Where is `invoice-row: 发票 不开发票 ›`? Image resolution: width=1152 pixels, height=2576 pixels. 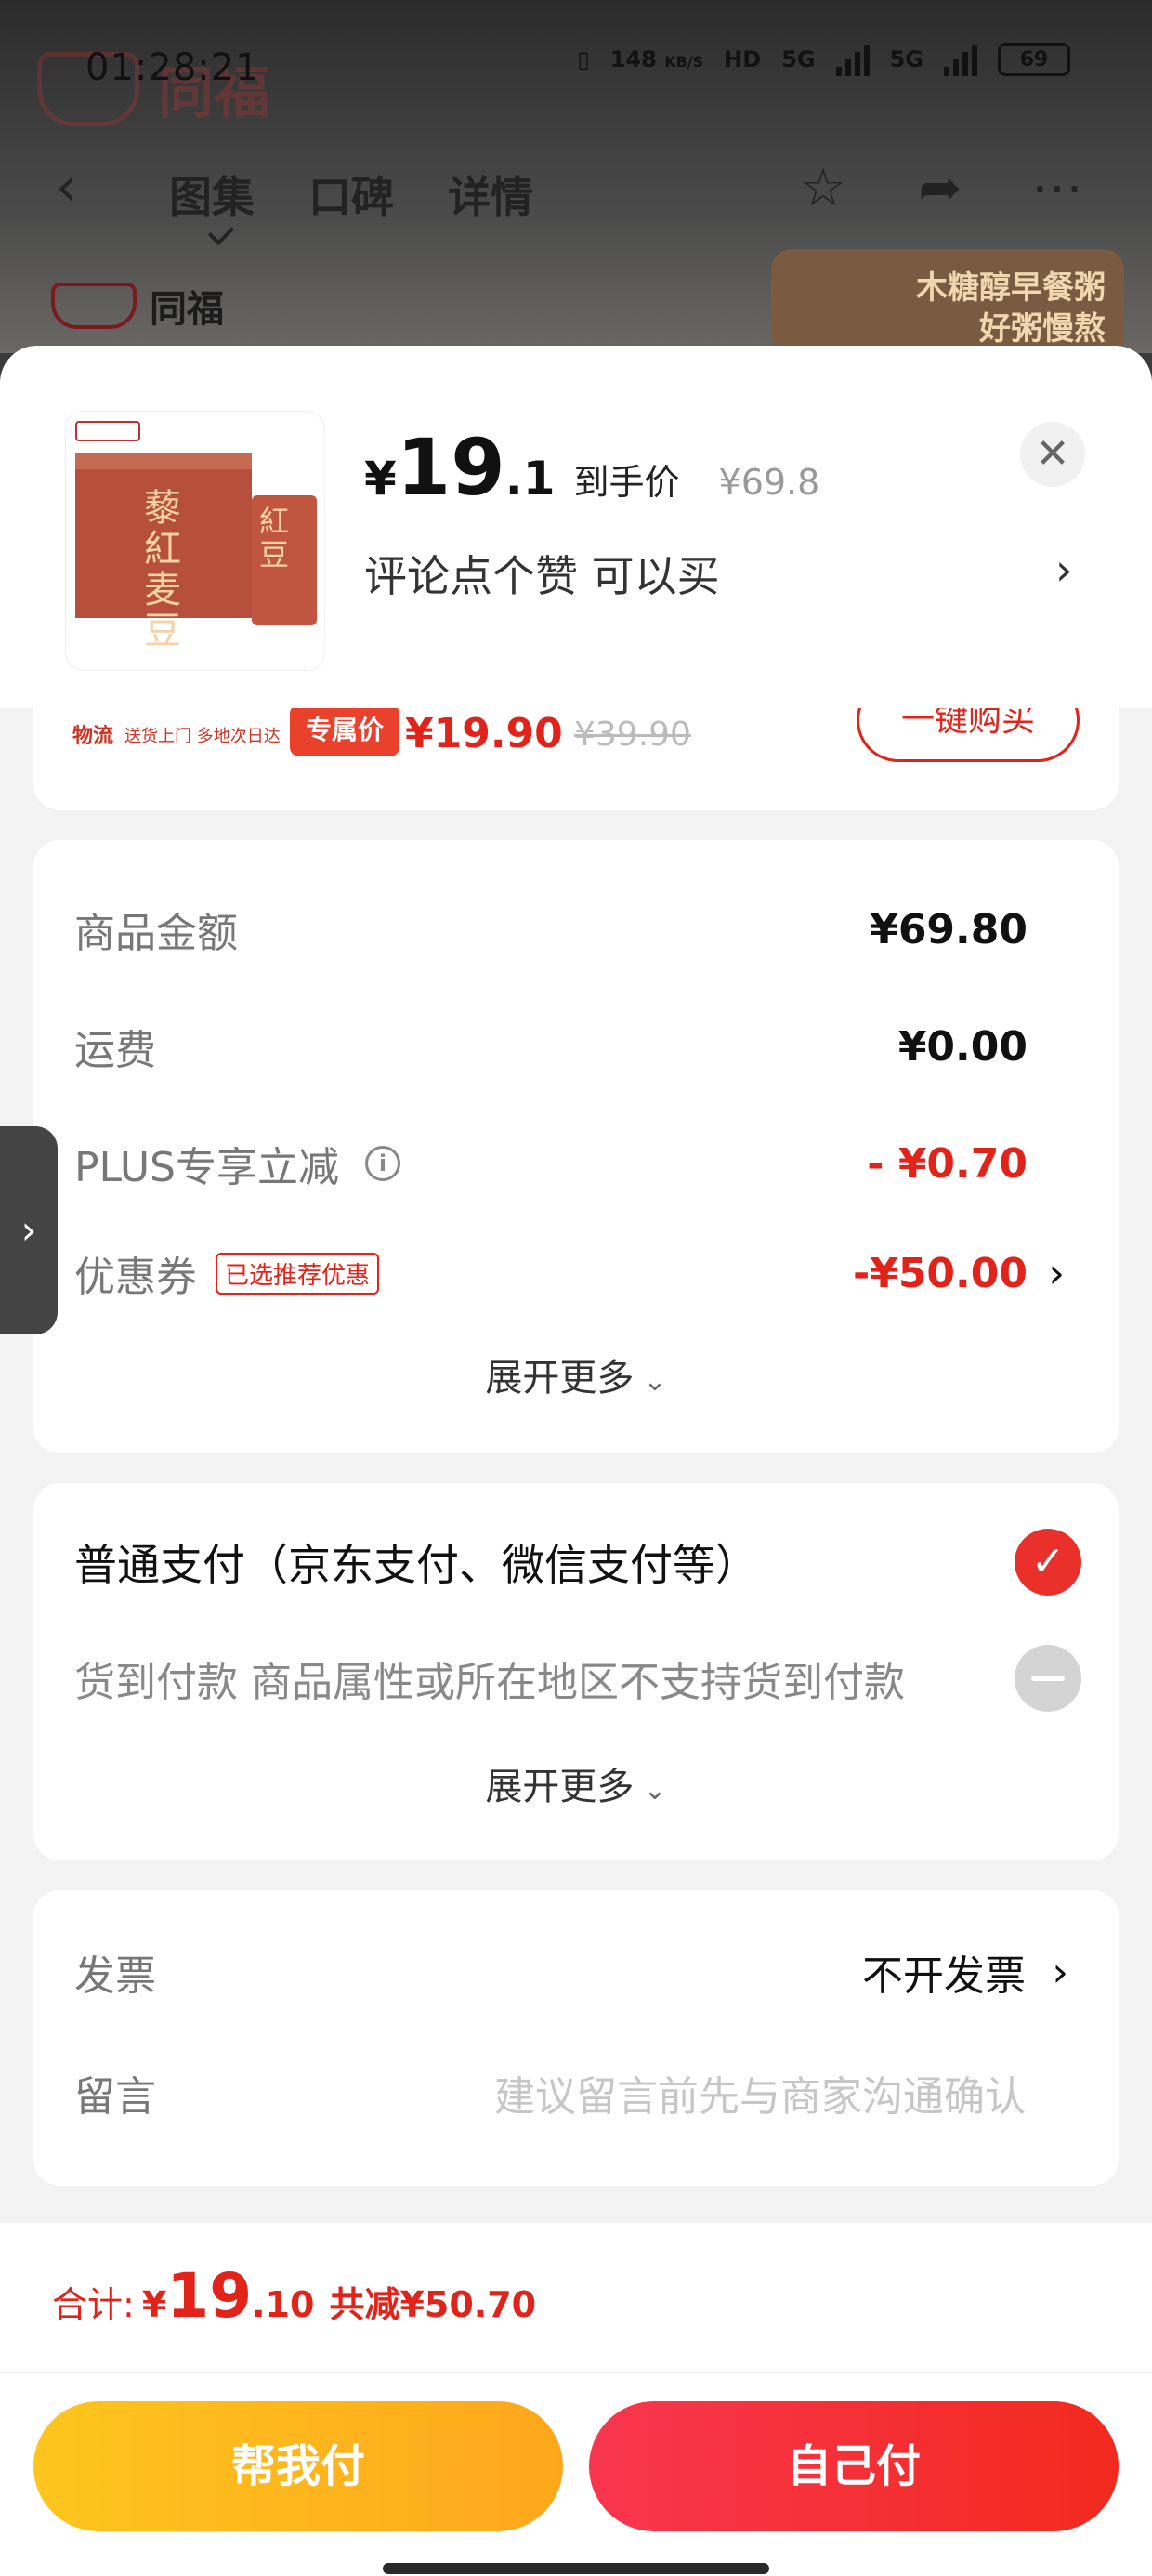 invoice-row: 发票 不开发票 › is located at coordinates (577, 1972).